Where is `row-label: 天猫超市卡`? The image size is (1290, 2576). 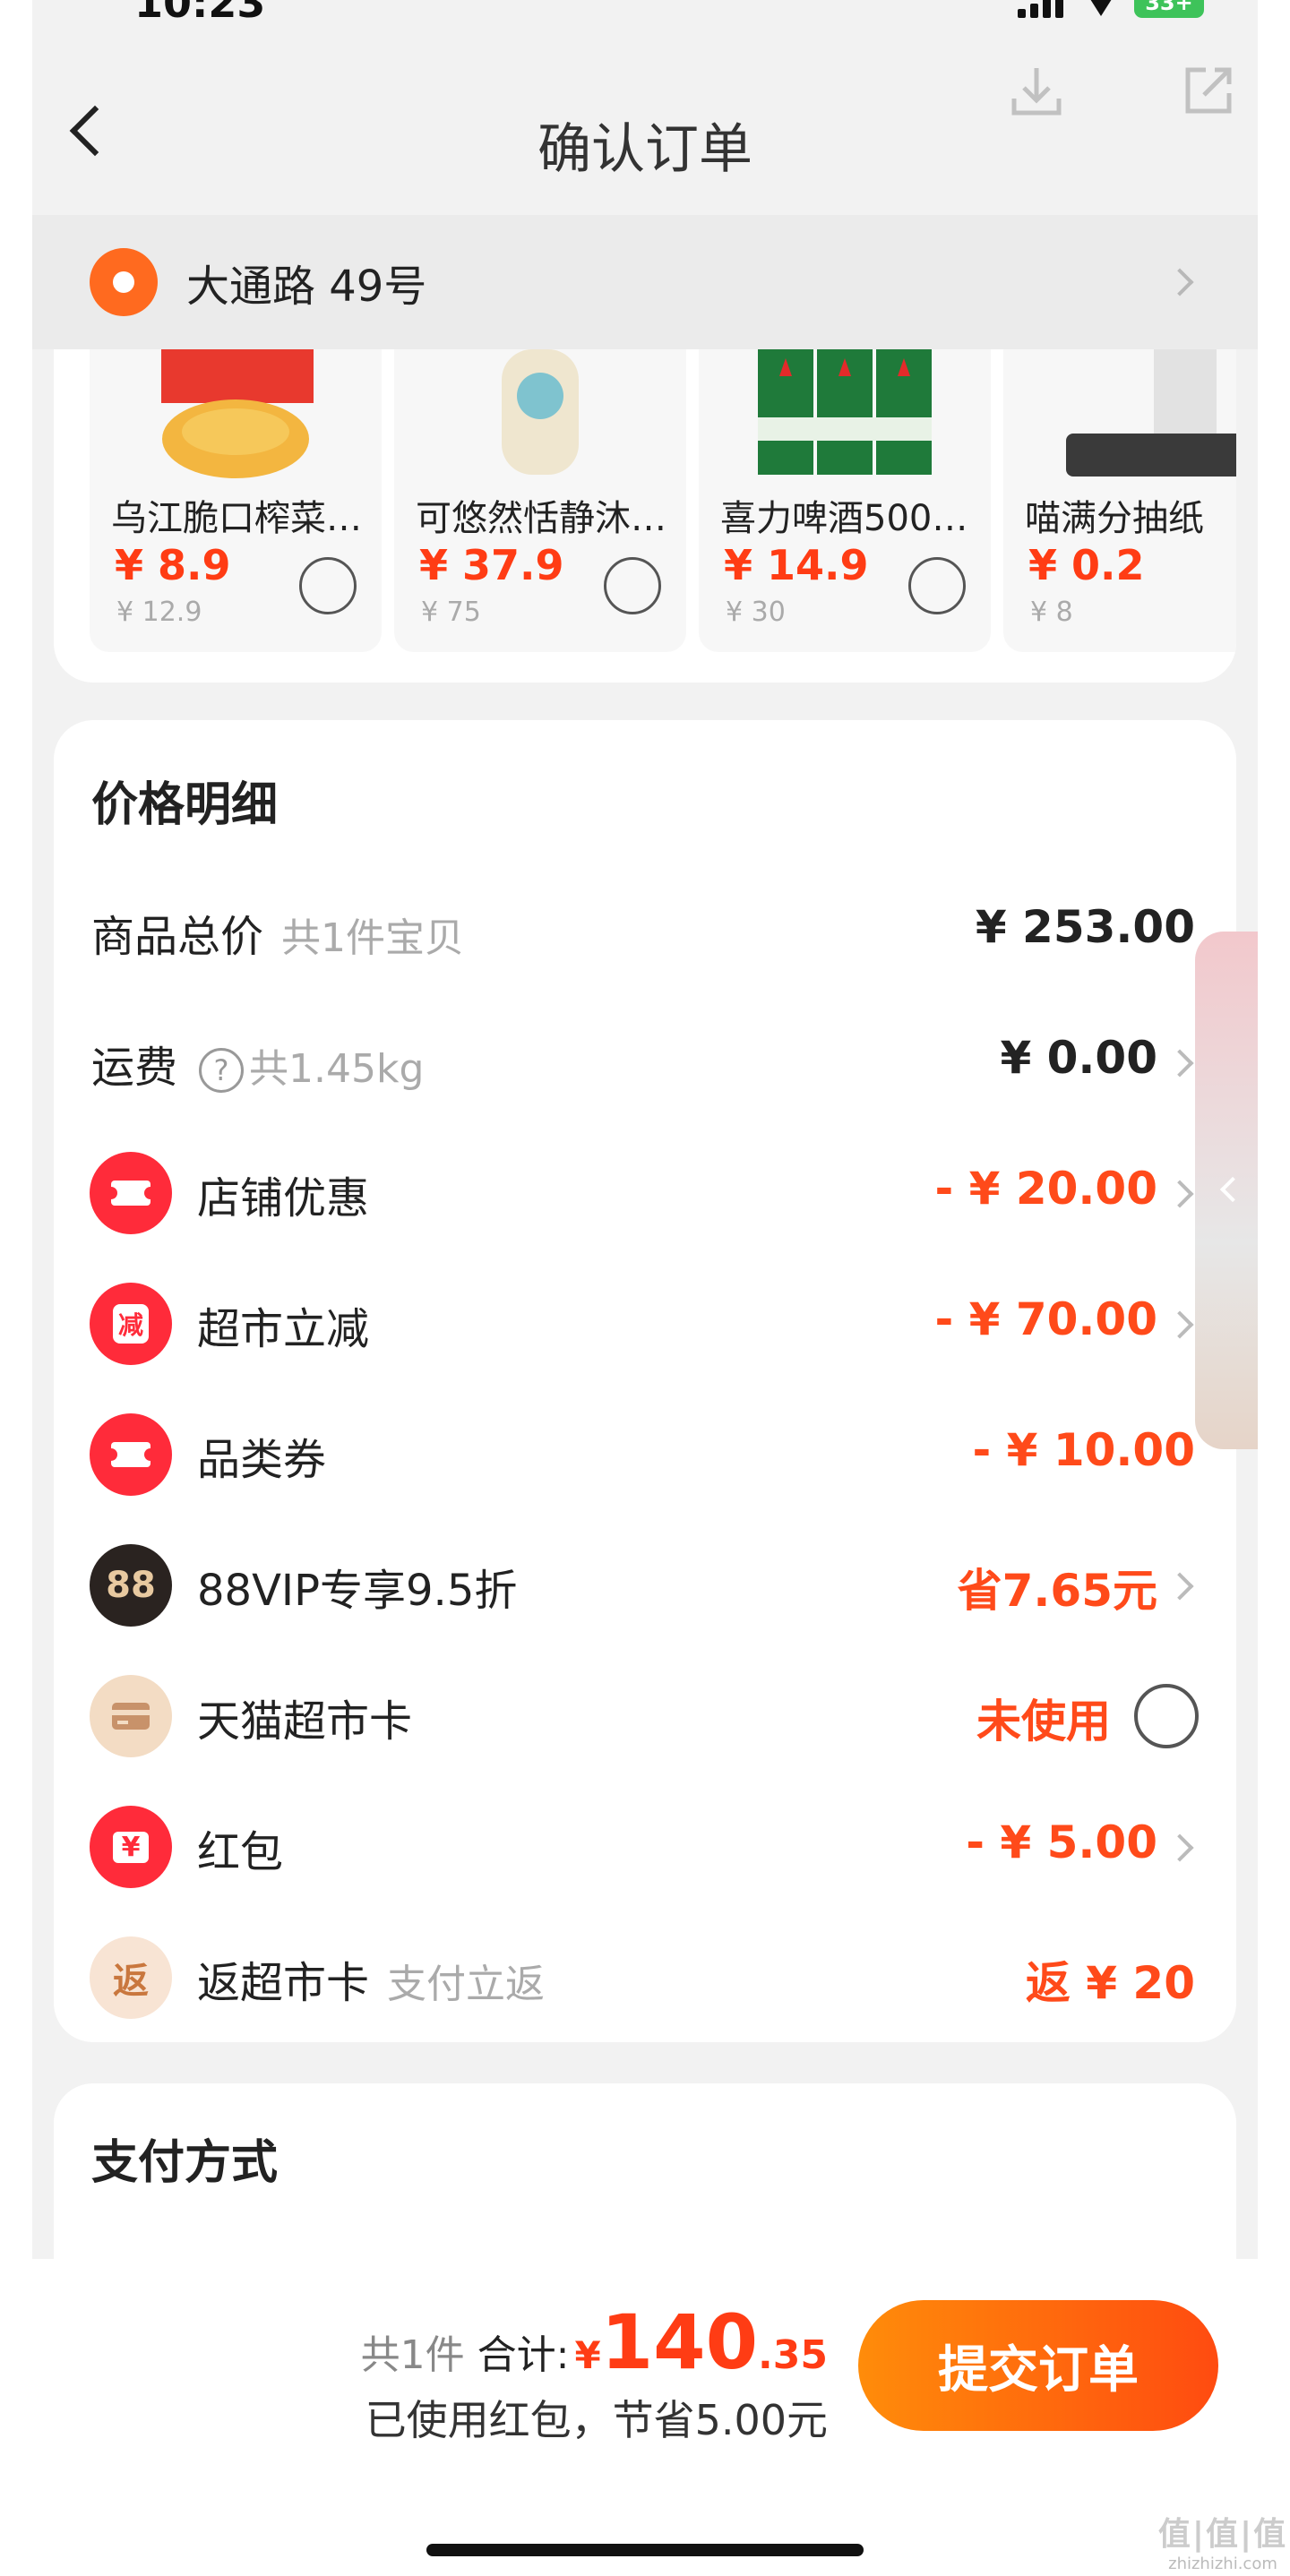 row-label: 天猫超市卡 is located at coordinates (305, 1721).